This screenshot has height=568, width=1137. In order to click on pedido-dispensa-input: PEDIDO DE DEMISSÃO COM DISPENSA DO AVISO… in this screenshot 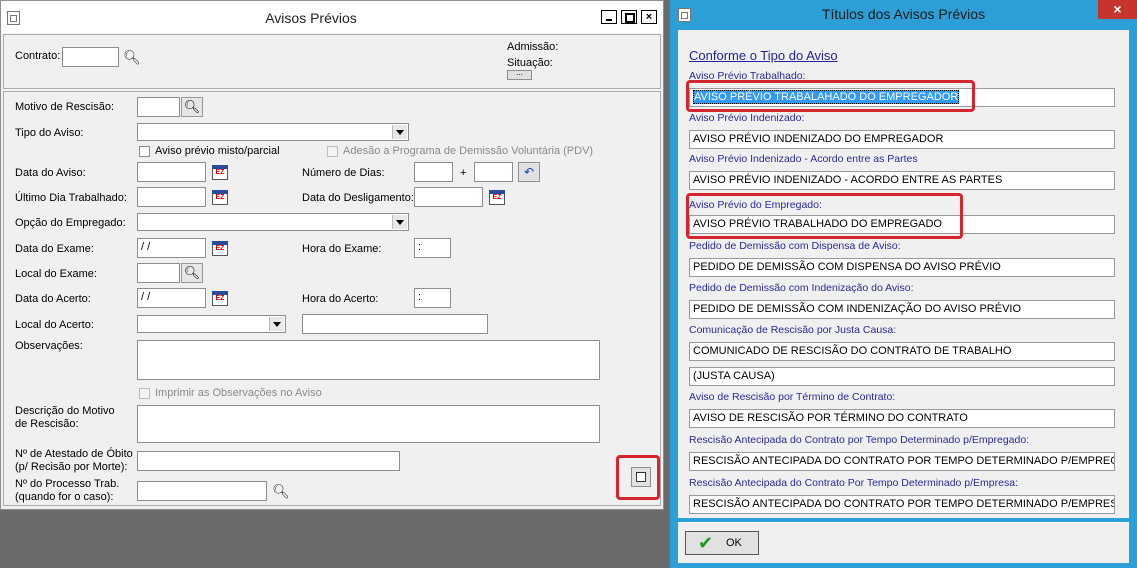, I will do `click(902, 267)`.